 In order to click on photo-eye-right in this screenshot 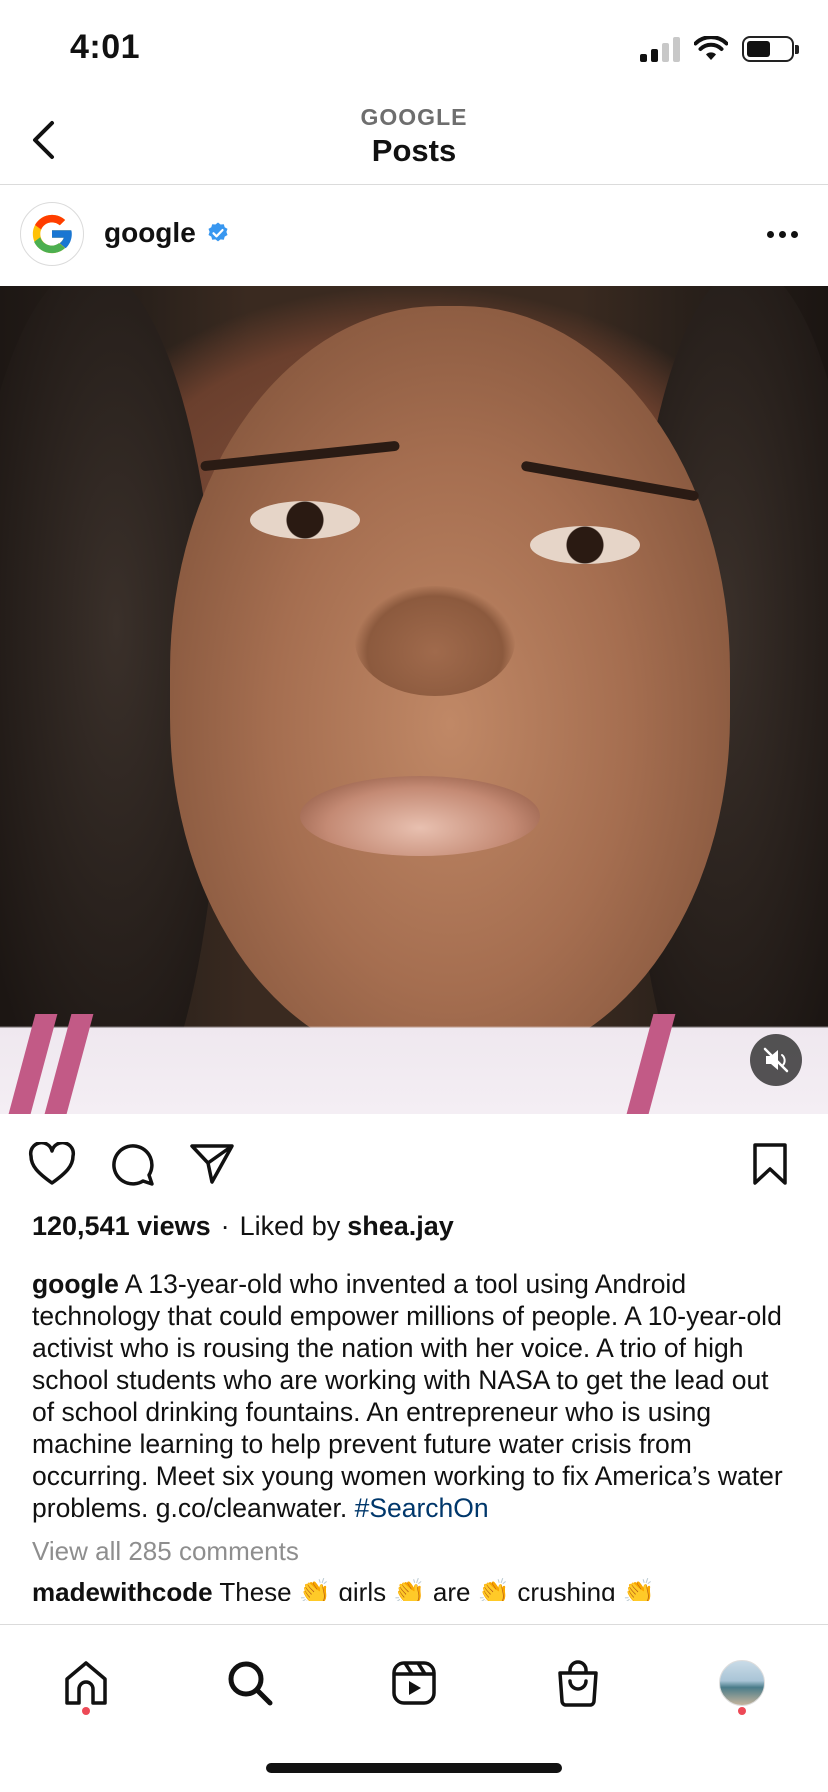, I will do `click(585, 545)`.